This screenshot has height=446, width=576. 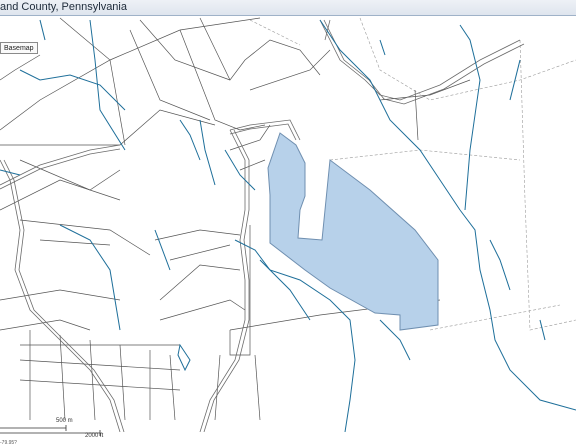 What do you see at coordinates (63, 7) in the screenshot?
I see `map-title: and County, Pennsylvania` at bounding box center [63, 7].